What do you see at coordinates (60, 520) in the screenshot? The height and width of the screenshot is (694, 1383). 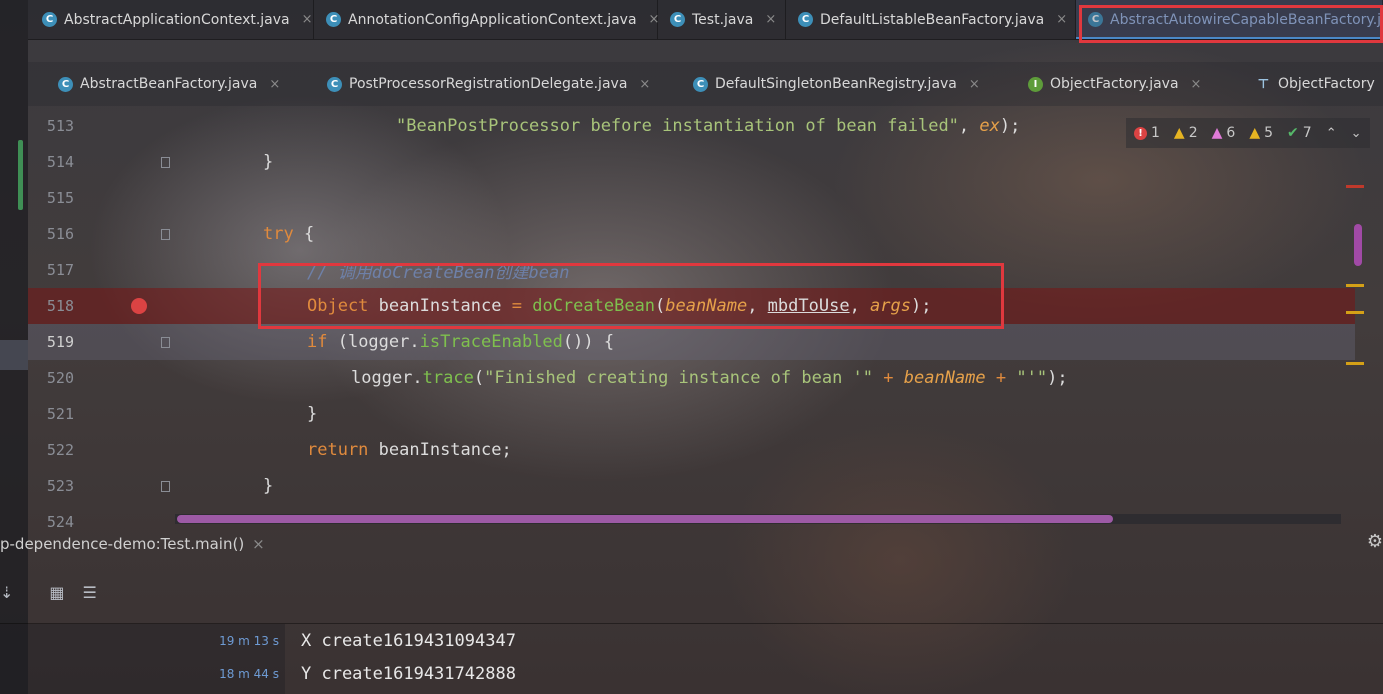 I see `line-number: 524` at bounding box center [60, 520].